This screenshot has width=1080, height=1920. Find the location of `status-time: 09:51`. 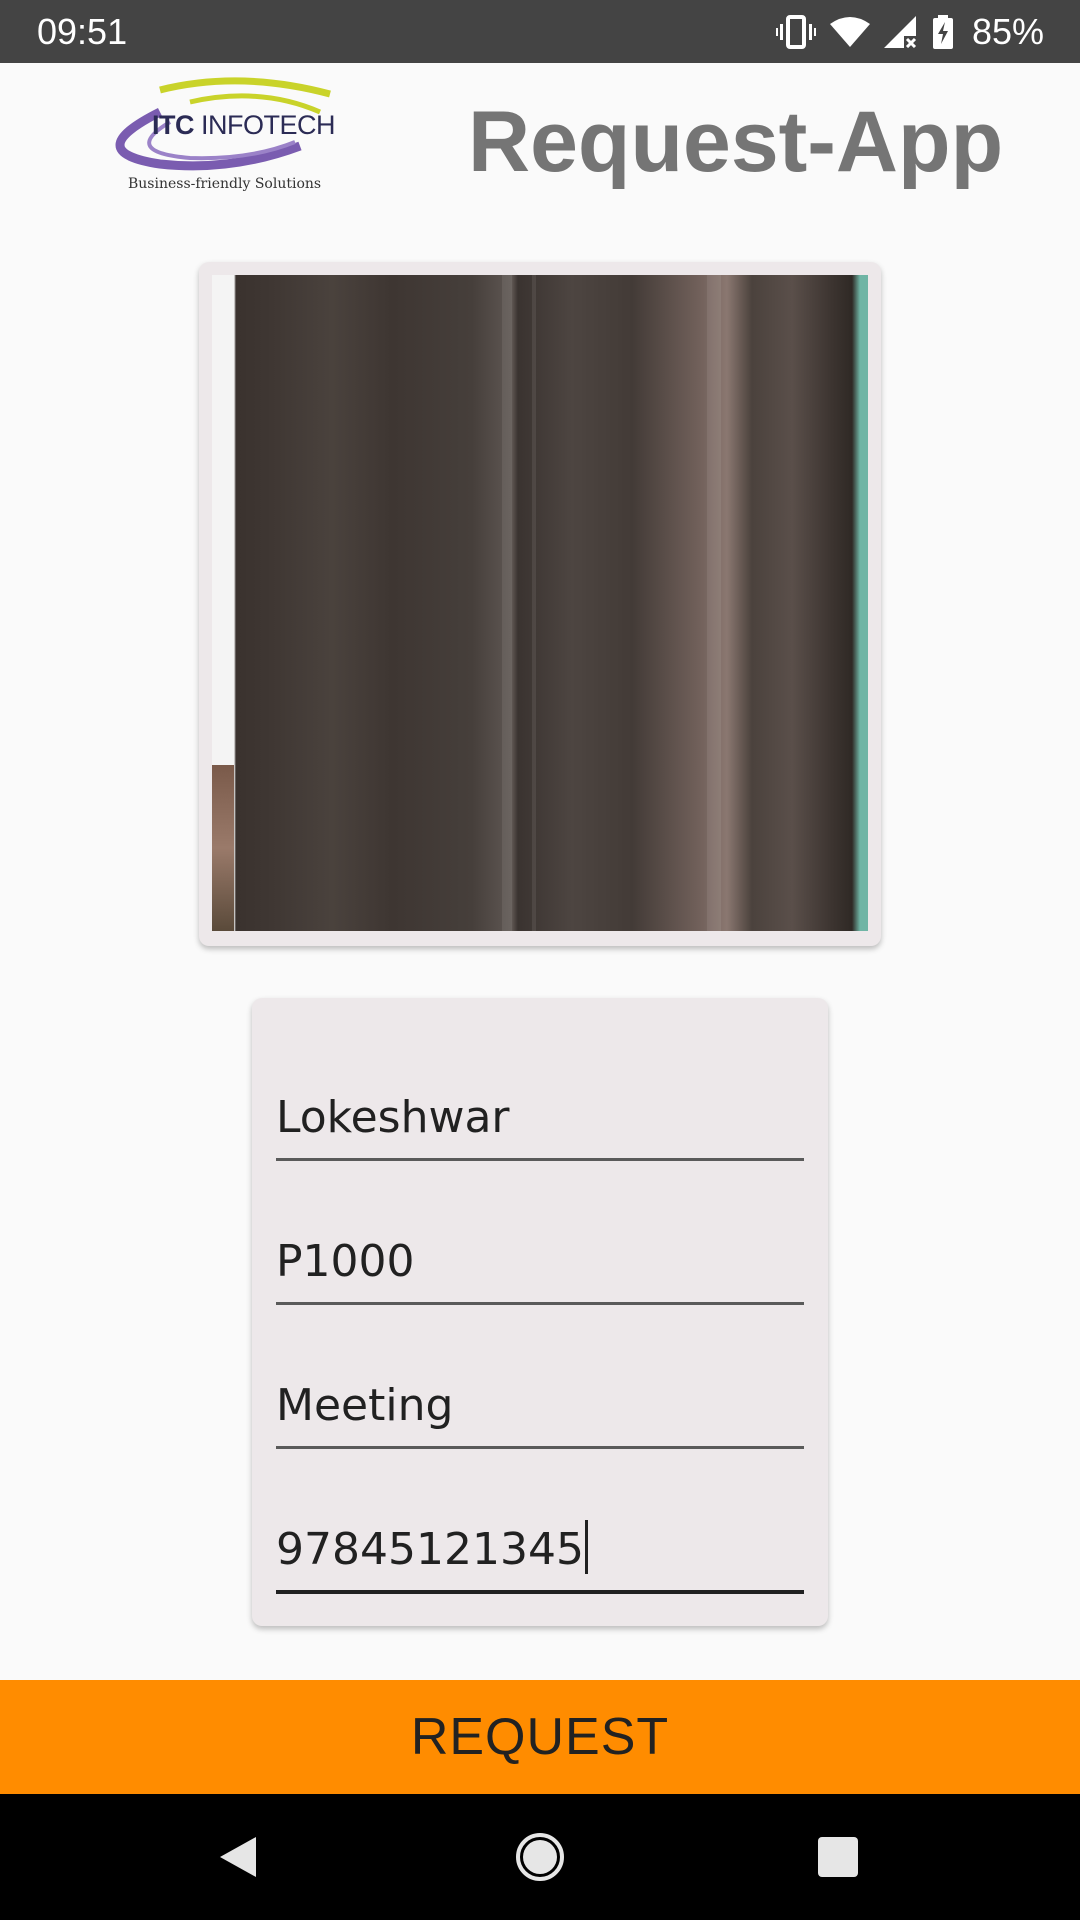

status-time: 09:51 is located at coordinates (82, 31).